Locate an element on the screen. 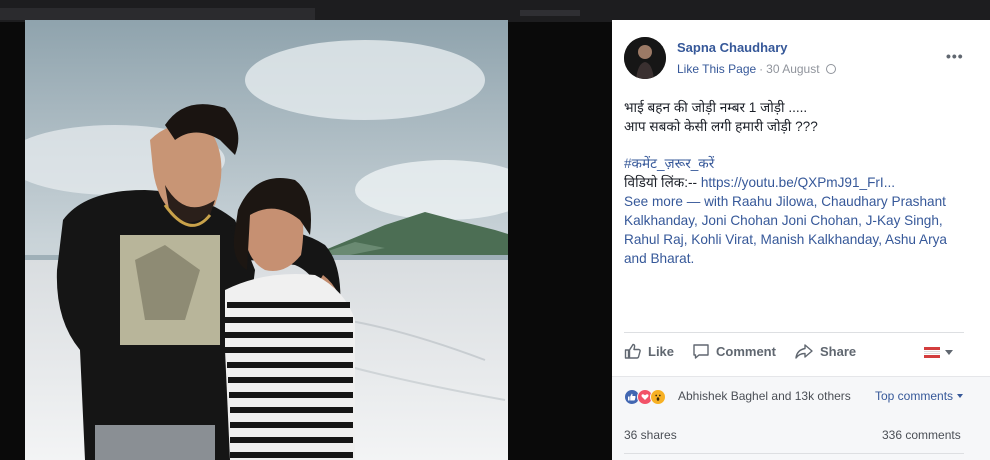  tagged-user: Bharat is located at coordinates (670, 258).